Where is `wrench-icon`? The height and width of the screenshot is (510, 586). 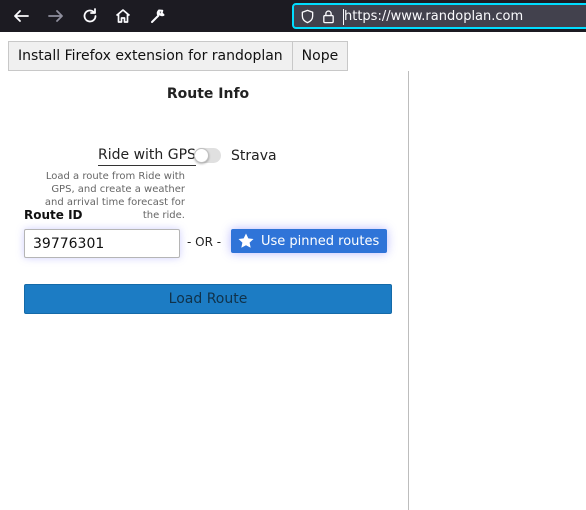 wrench-icon is located at coordinates (158, 16).